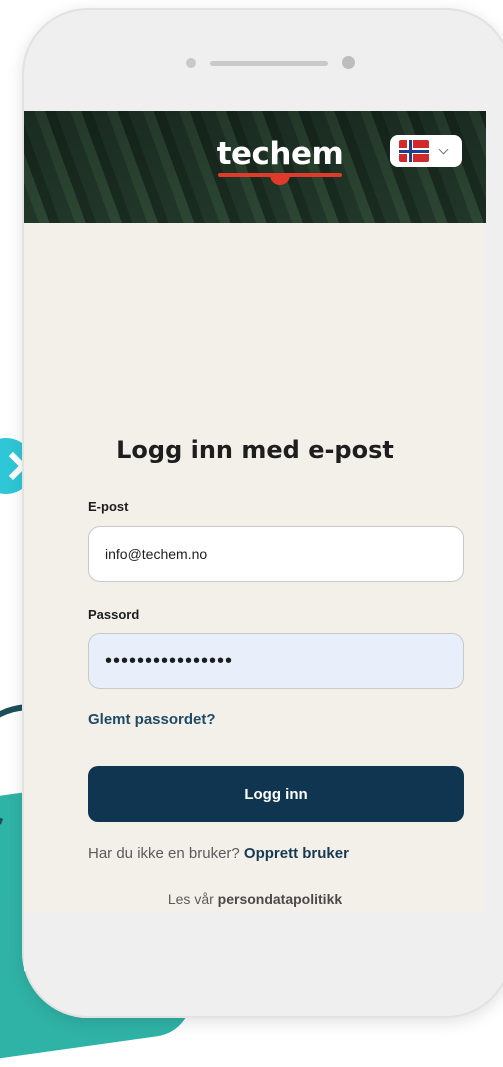  What do you see at coordinates (152, 719) in the screenshot?
I see `forgot-password-link: Glemt passordet?` at bounding box center [152, 719].